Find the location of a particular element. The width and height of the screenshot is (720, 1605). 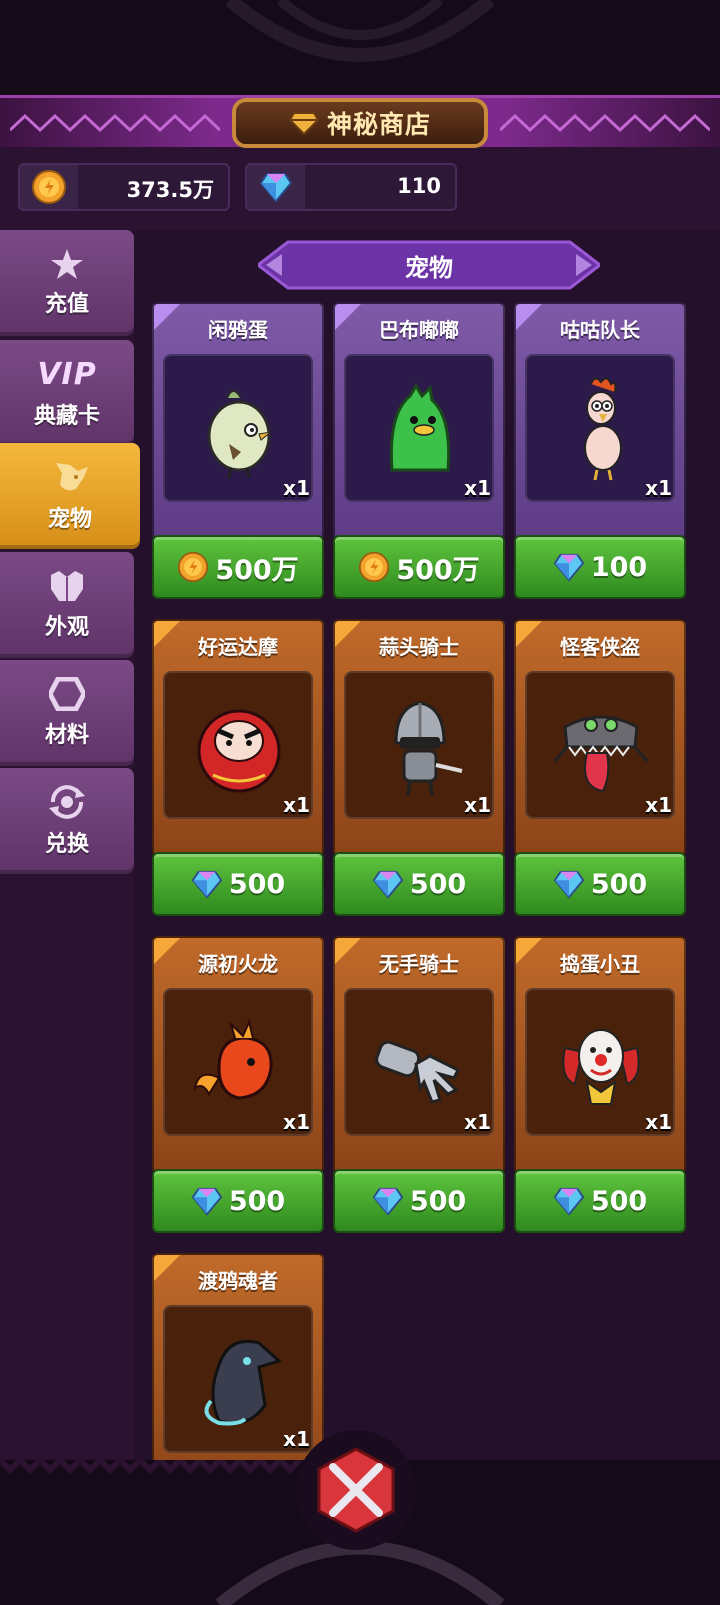

category-tab-pet: 宠物 is located at coordinates (429, 265).